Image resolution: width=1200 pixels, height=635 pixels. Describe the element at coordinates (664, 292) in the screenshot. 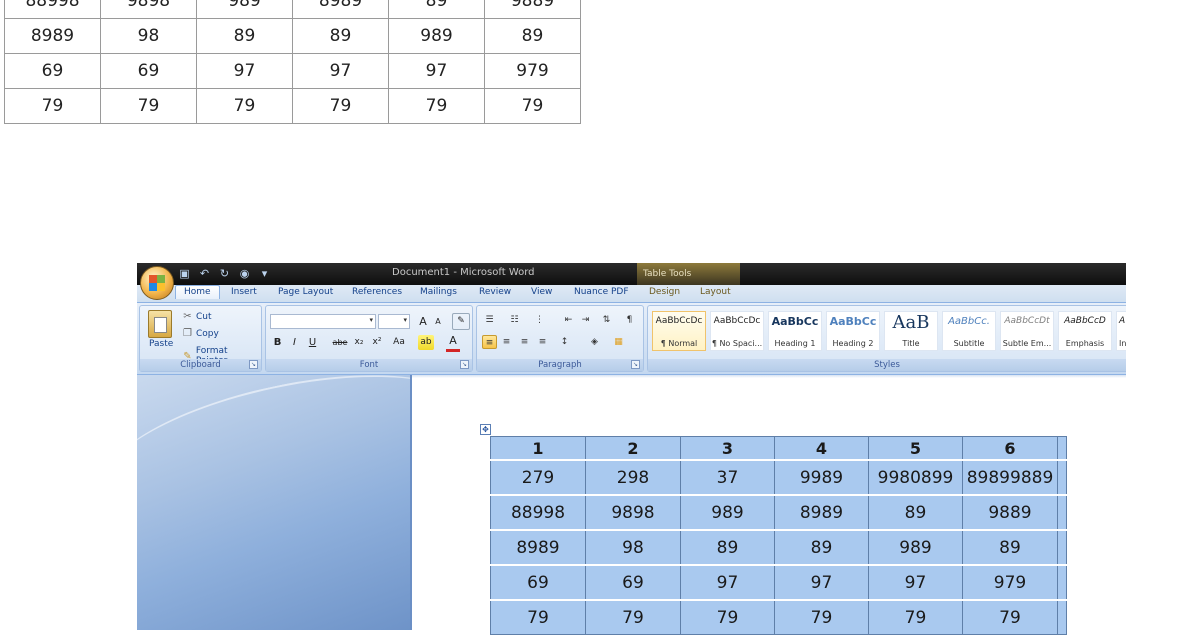

I see `tab-design: Design` at that location.